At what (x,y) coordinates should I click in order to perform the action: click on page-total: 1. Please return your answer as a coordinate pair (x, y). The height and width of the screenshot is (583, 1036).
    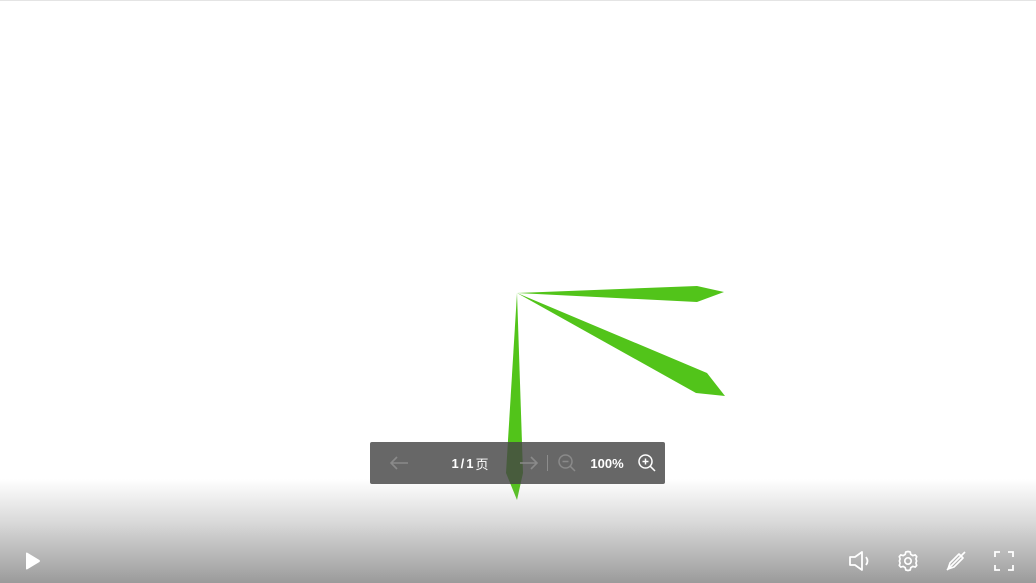
    Looking at the image, I should click on (470, 463).